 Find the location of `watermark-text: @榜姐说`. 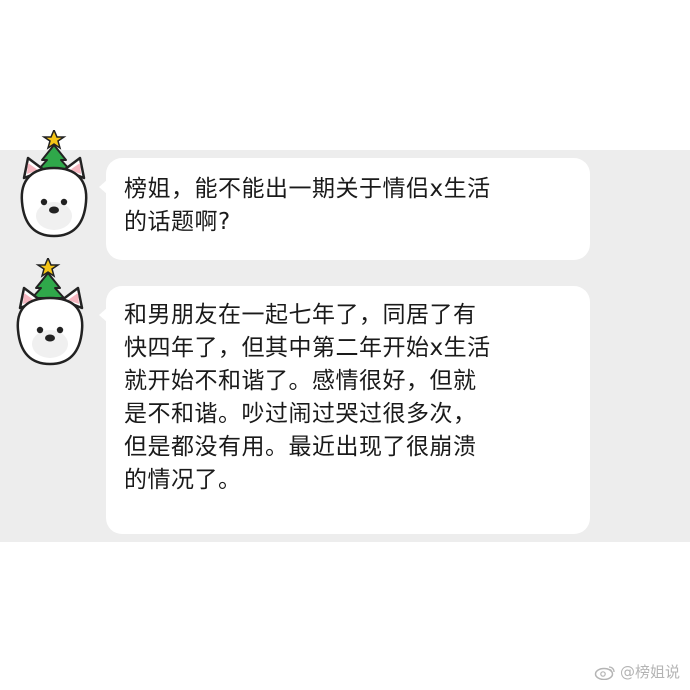

watermark-text: @榜姐说 is located at coordinates (649, 672).